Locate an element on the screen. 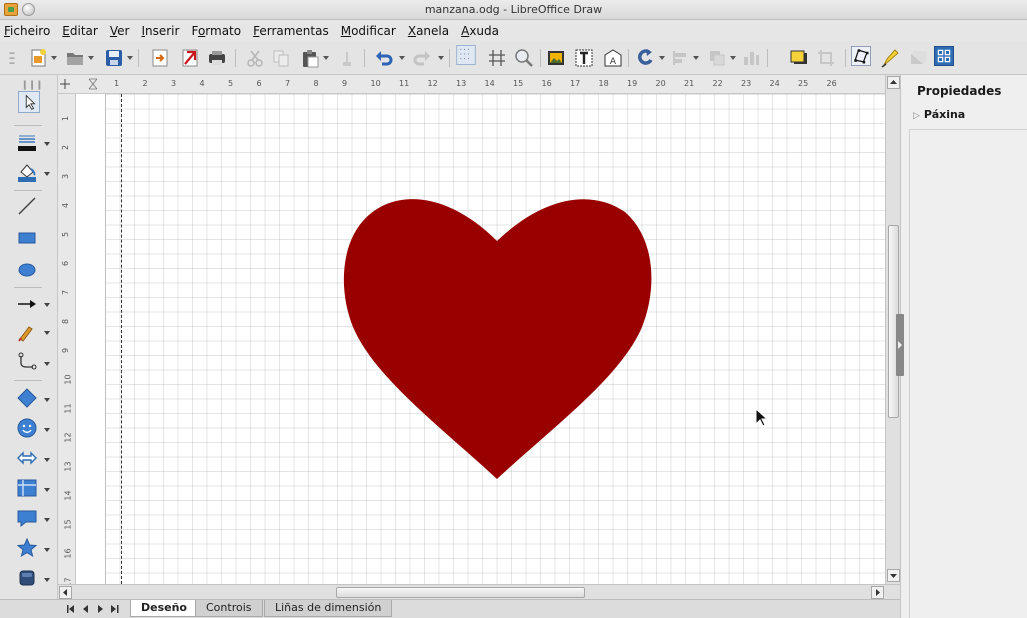  ruler-number: 2 is located at coordinates (145, 83).